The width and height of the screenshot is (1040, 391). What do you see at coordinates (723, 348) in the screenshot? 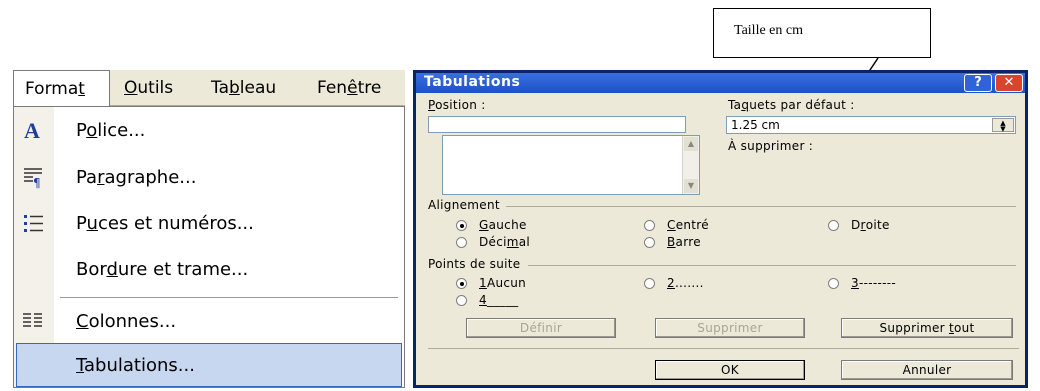
I see `footer-separator` at bounding box center [723, 348].